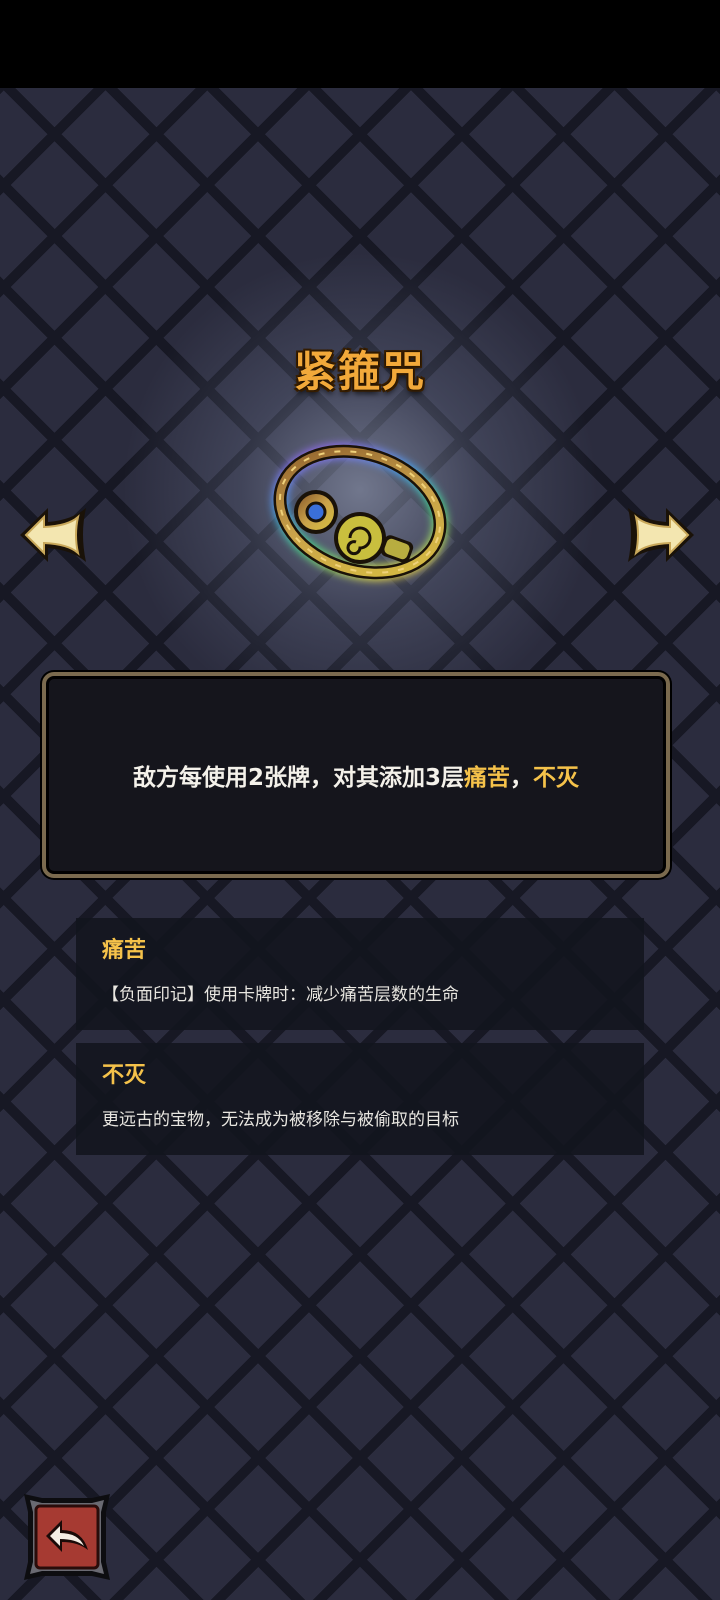 The image size is (720, 1600). Describe the element at coordinates (298, 778) in the screenshot. I see `description-text: 敌方每使用2张牌，对其添加3层` at that location.